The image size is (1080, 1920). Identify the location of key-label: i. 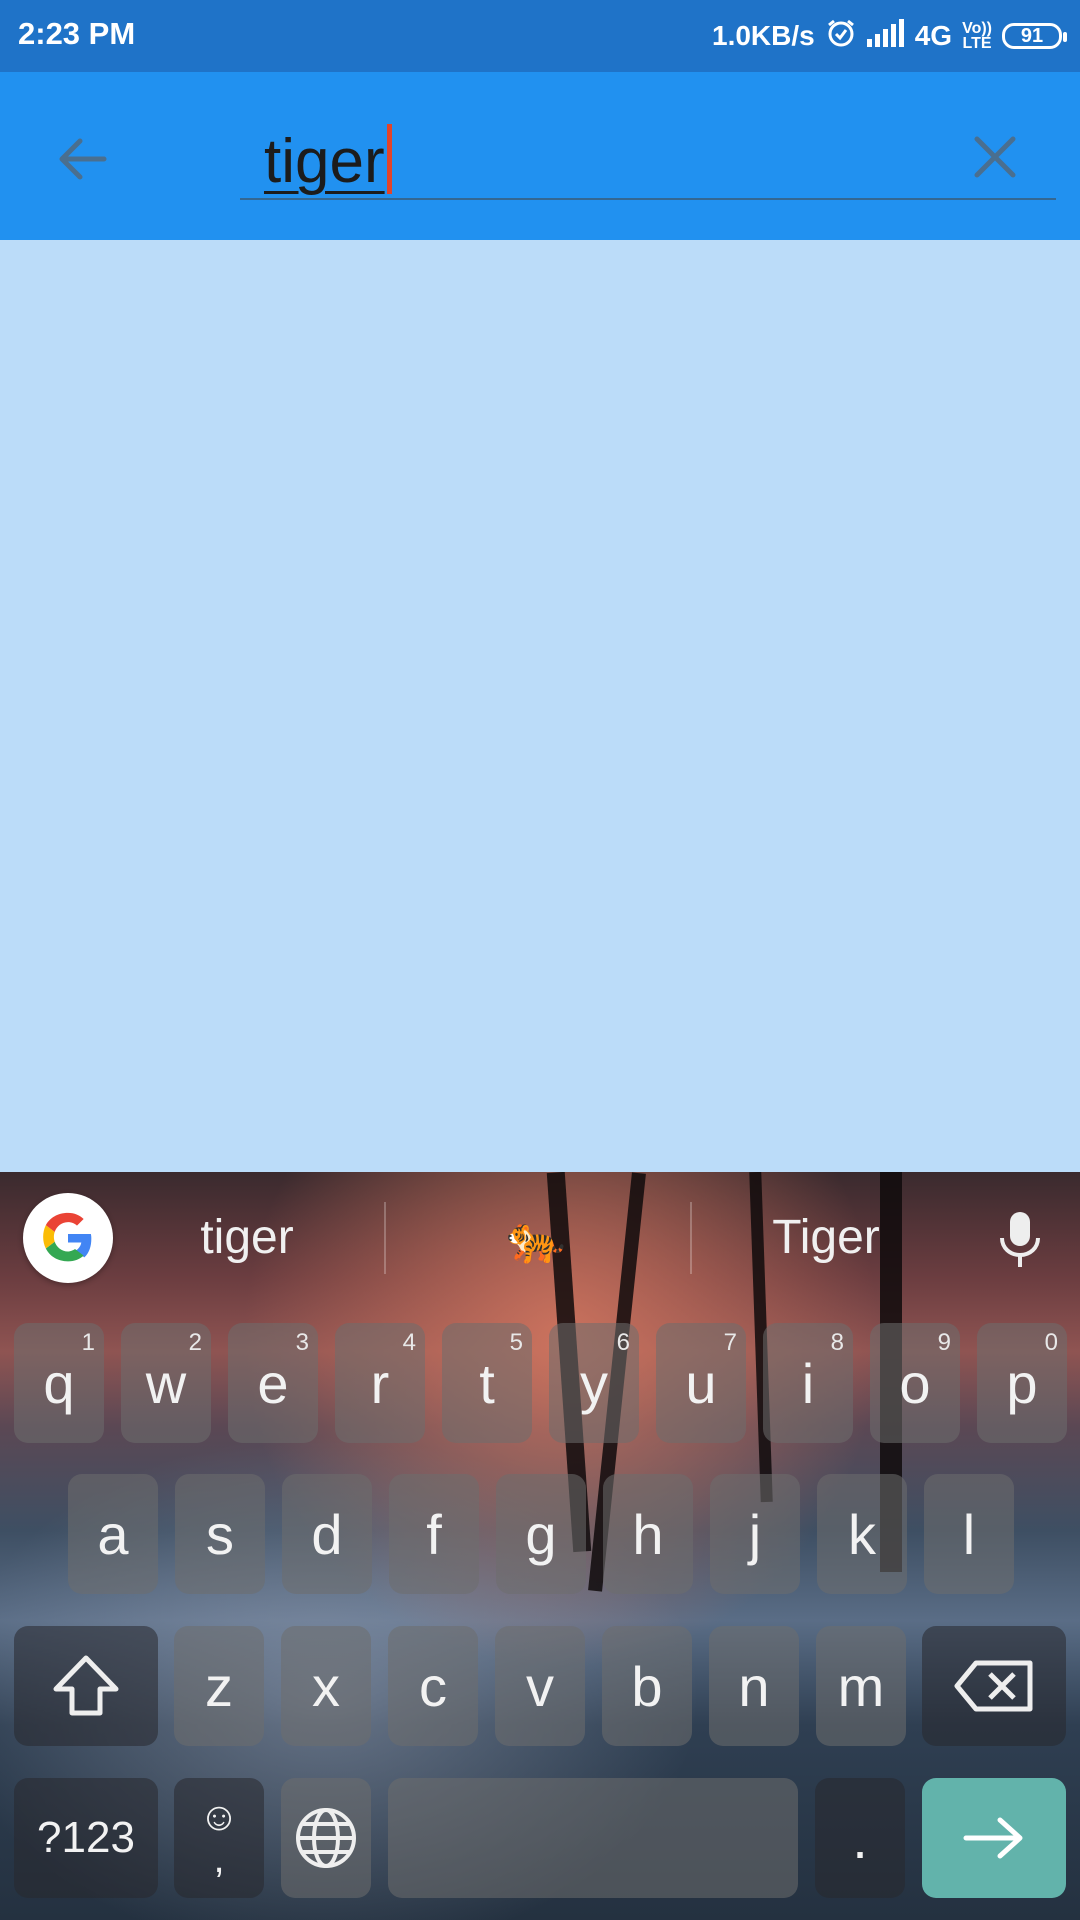
(808, 1383).